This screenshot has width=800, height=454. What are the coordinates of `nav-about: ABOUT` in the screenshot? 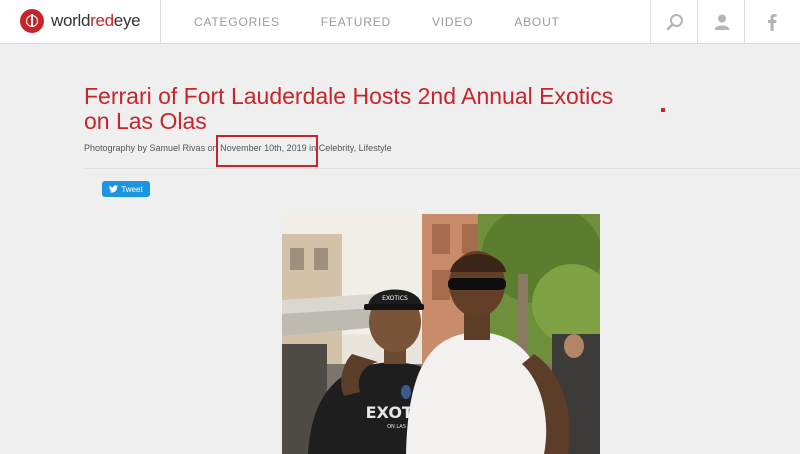 It's located at (536, 22).